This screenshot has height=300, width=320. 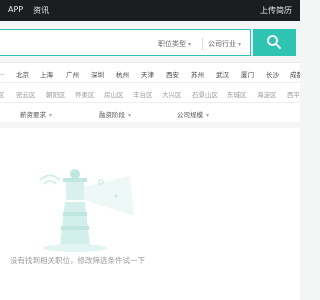 I want to click on district-item: 朝阳区, so click(x=56, y=94).